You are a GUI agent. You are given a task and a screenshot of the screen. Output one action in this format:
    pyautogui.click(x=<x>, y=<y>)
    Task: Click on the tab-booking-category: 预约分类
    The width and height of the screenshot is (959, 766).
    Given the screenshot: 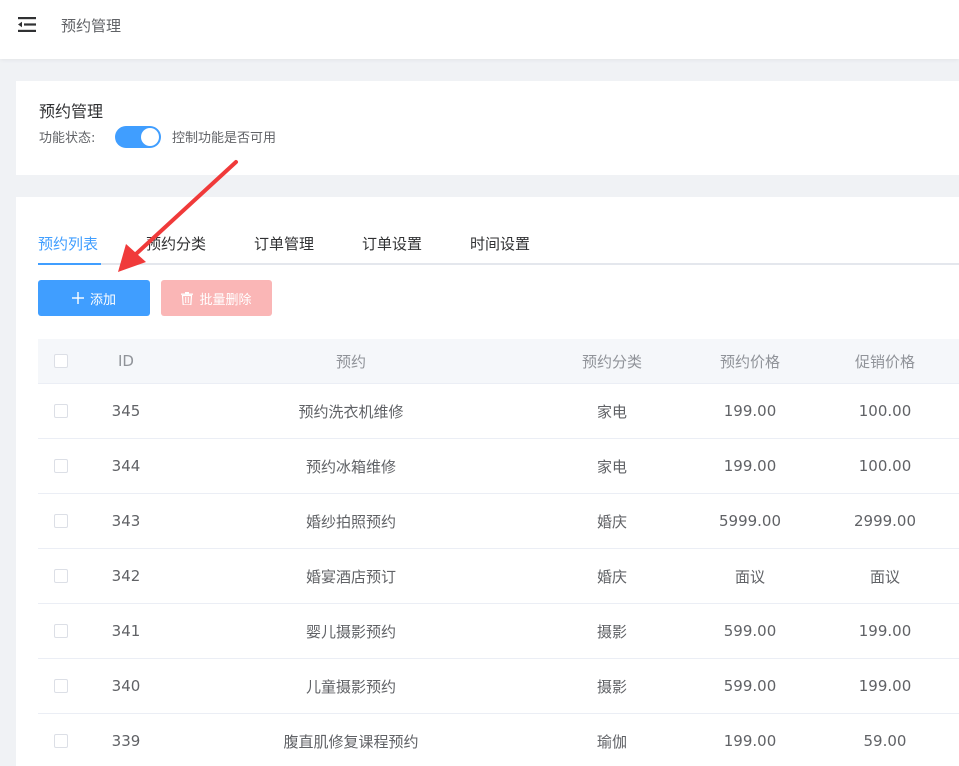 What is the action you would take?
    pyautogui.click(x=176, y=243)
    